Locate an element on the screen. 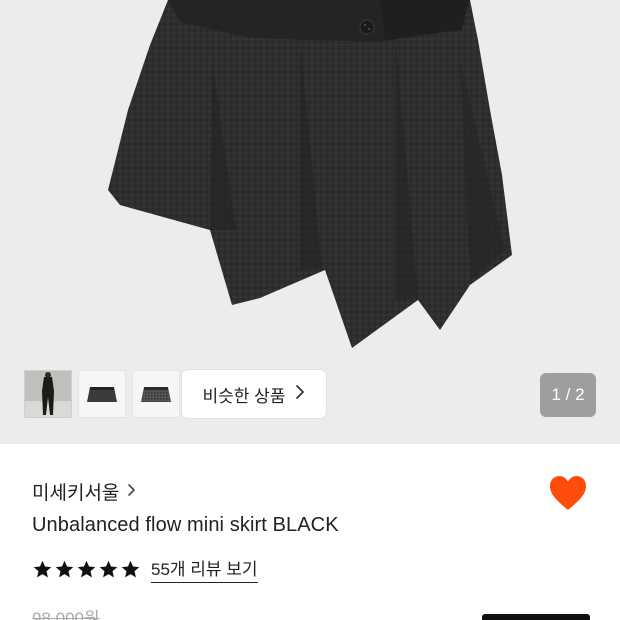 This screenshot has height=620, width=620. brand-link: 미세키서울 is located at coordinates (84, 491).